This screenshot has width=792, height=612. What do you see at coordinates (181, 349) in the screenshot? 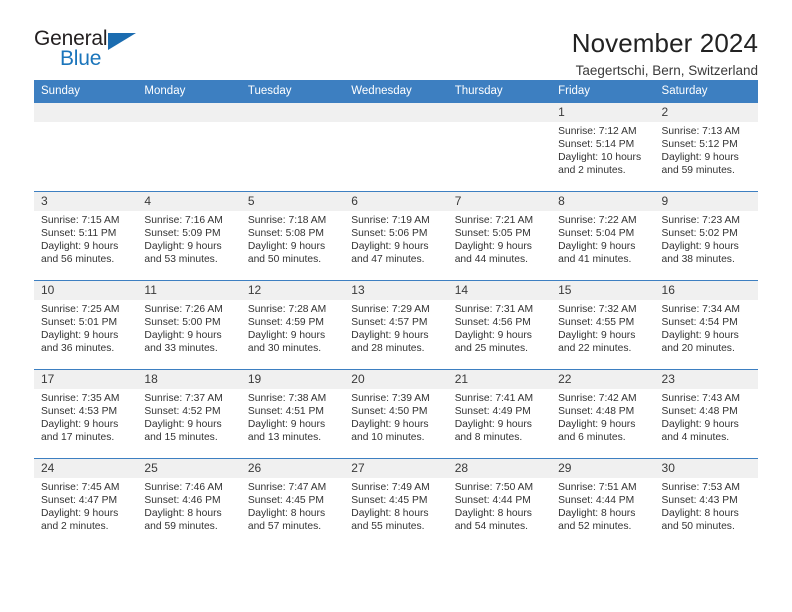
I see `daylight-text-line2: and 33 minutes.` at bounding box center [181, 349].